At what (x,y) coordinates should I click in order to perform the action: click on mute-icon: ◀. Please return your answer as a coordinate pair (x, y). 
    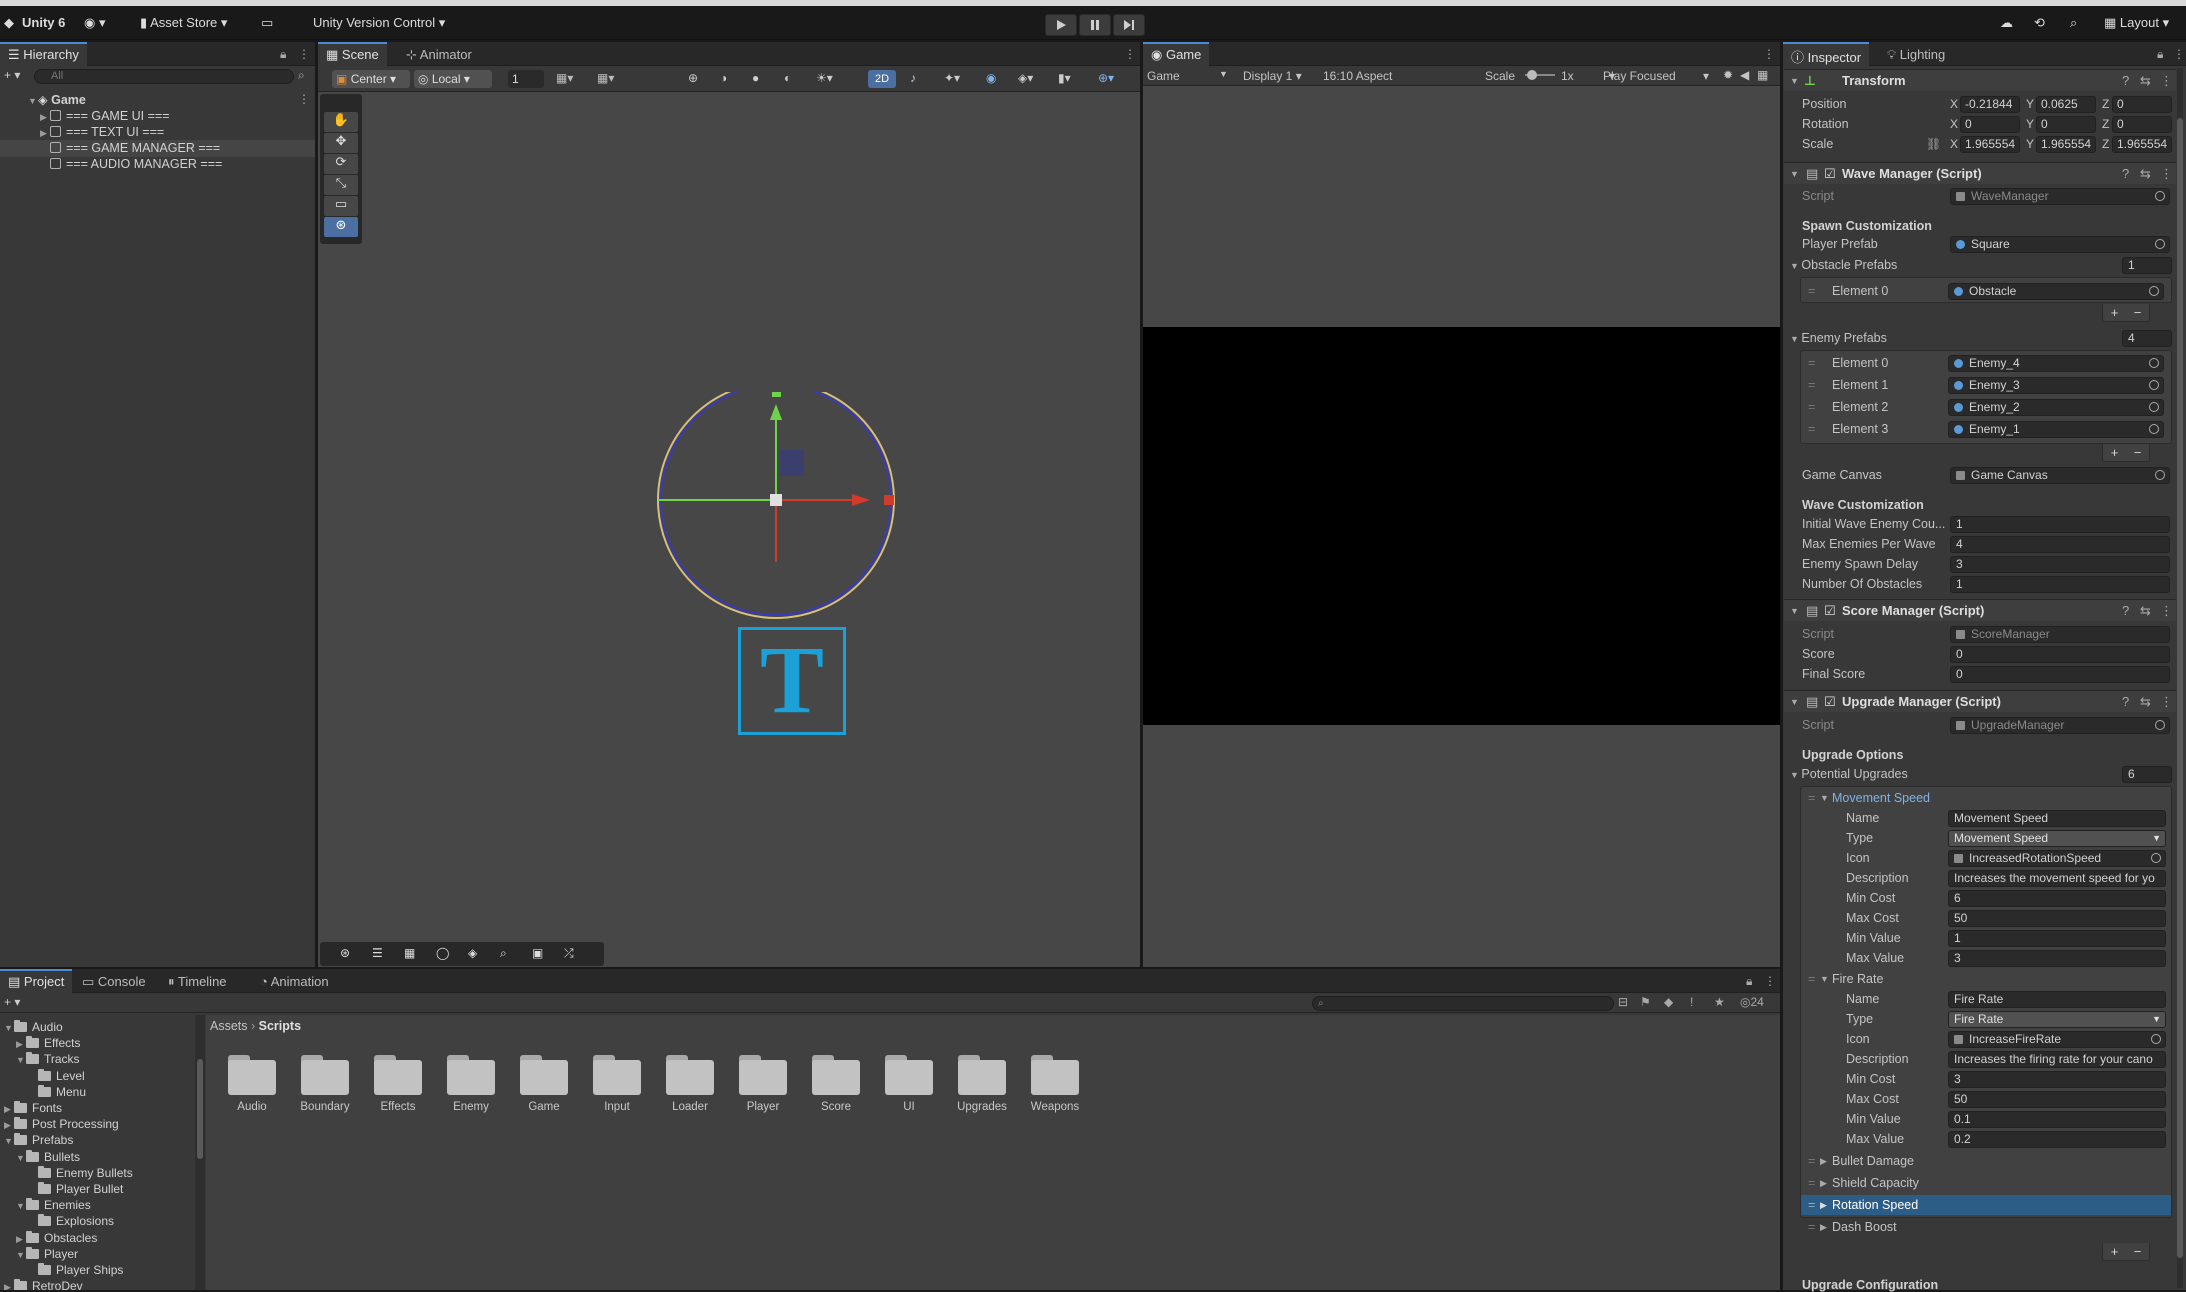
    Looking at the image, I should click on (1744, 75).